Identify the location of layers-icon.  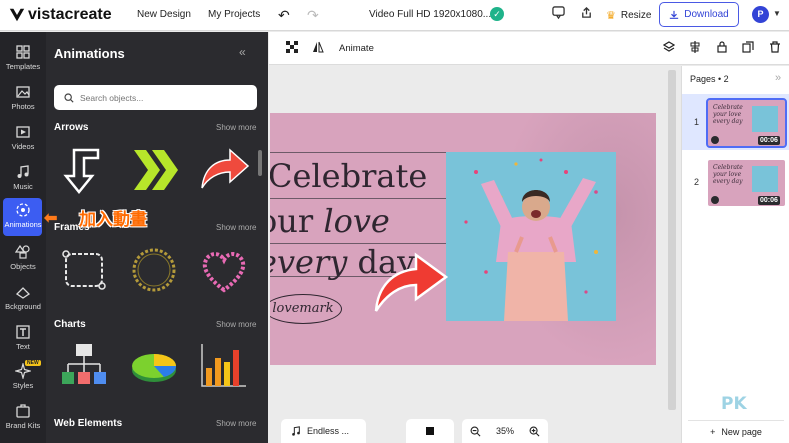
(669, 48).